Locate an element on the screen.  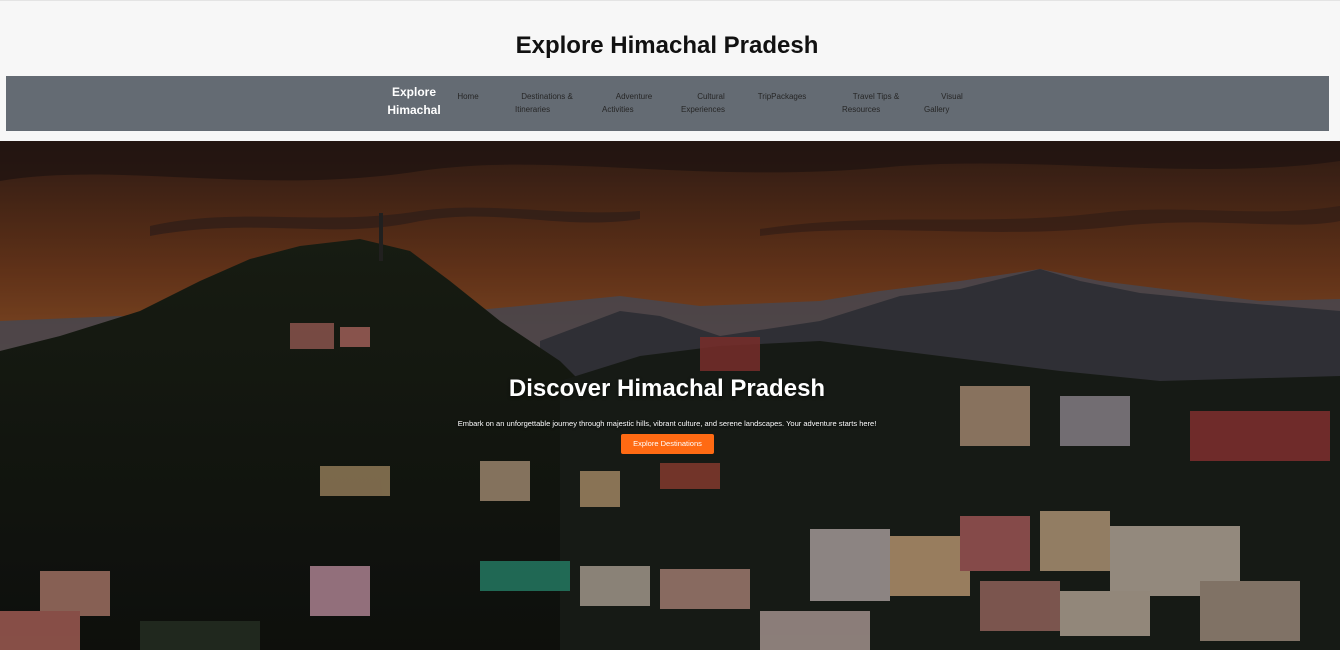
nav-link-destinations: Destinations & Itineraries is located at coordinates (547, 103).